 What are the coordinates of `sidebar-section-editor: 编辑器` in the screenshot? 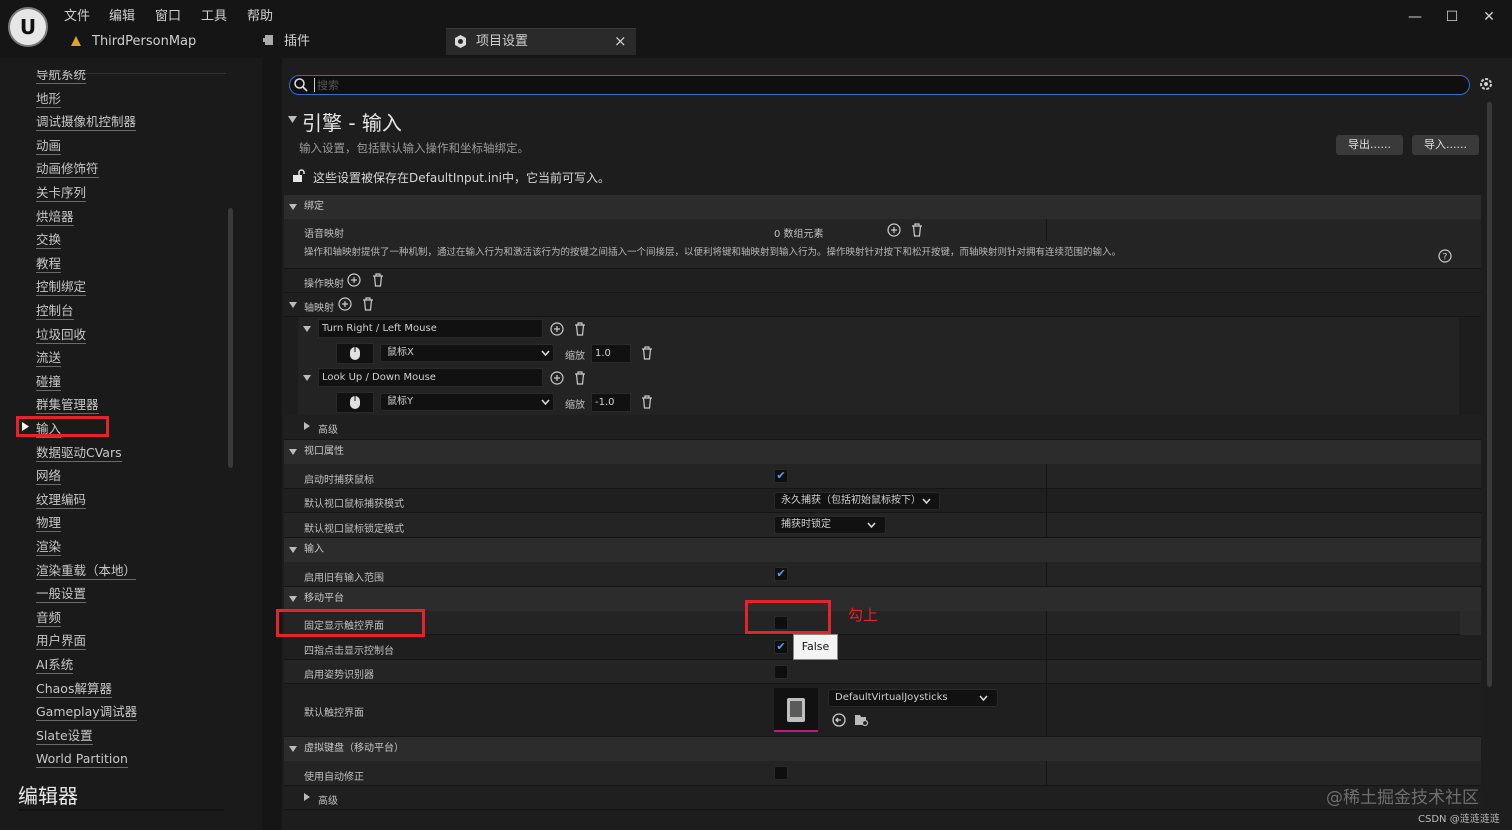 It's located at (48, 794).